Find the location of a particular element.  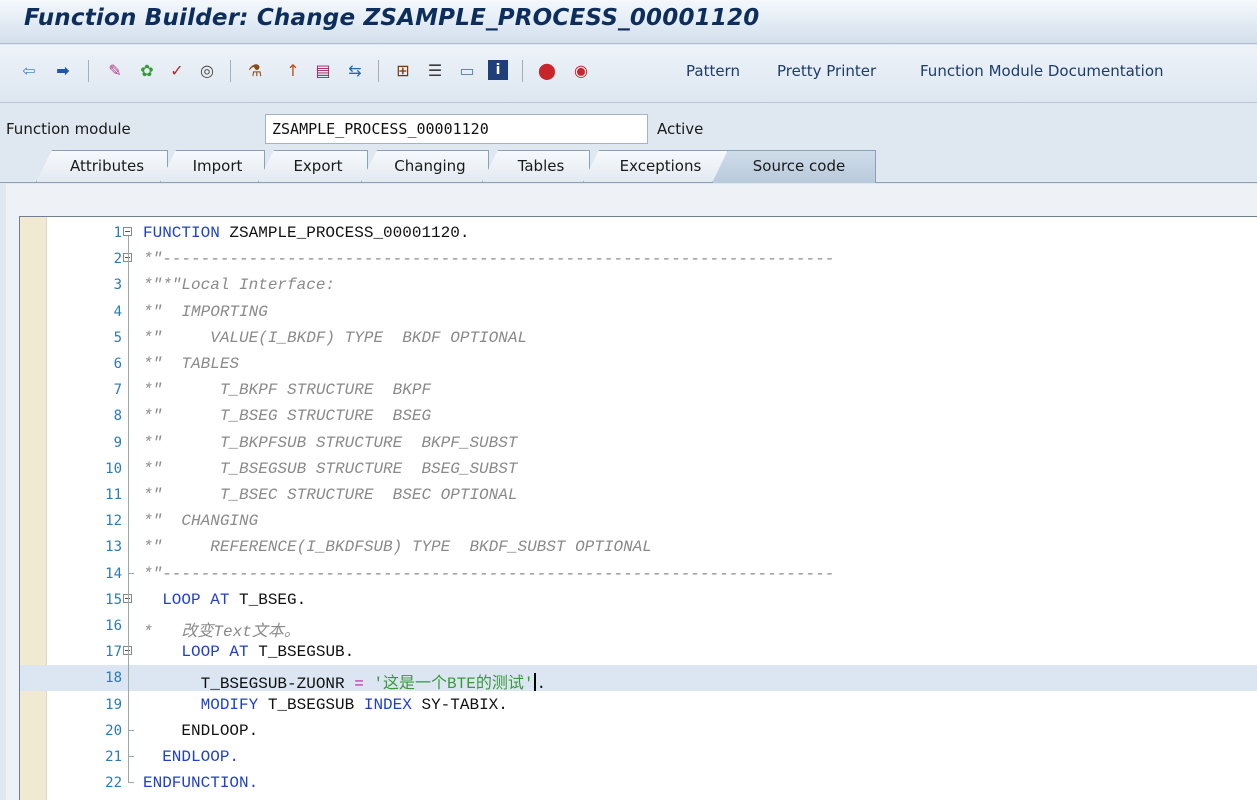

code-text: ENDLOOP. is located at coordinates (191, 757).